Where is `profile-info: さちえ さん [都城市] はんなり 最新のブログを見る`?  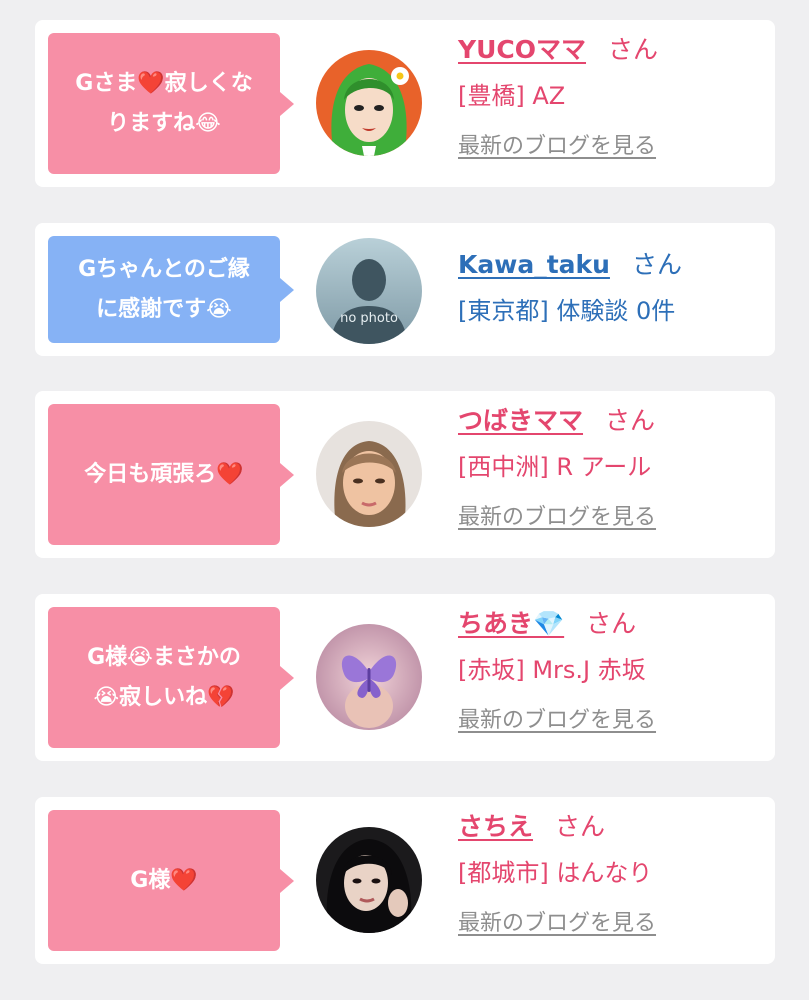
profile-info: さちえ さん [都城市] はんなり 最新のブログを見る is located at coordinates (608, 875).